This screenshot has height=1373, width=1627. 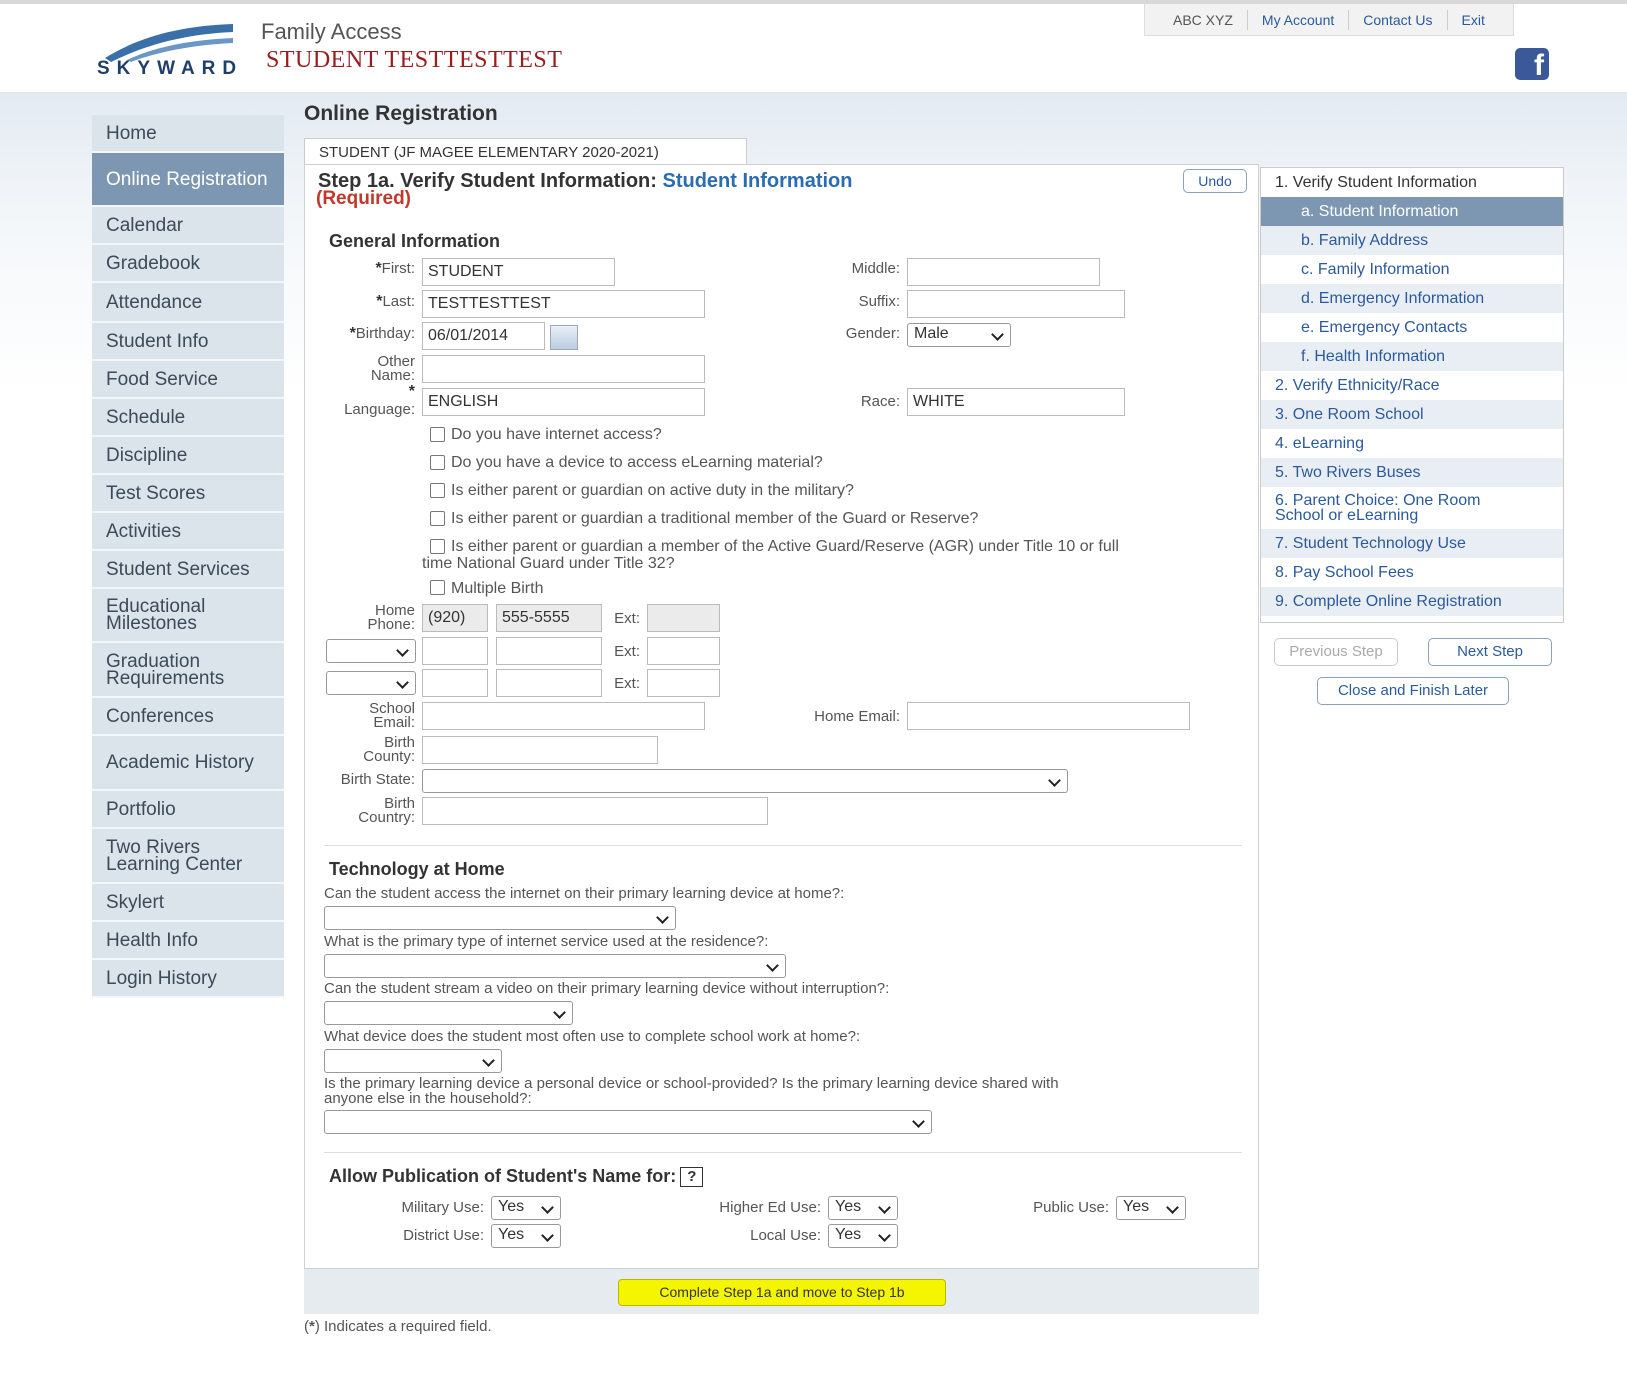 I want to click on general-heading: General Information, so click(x=415, y=241).